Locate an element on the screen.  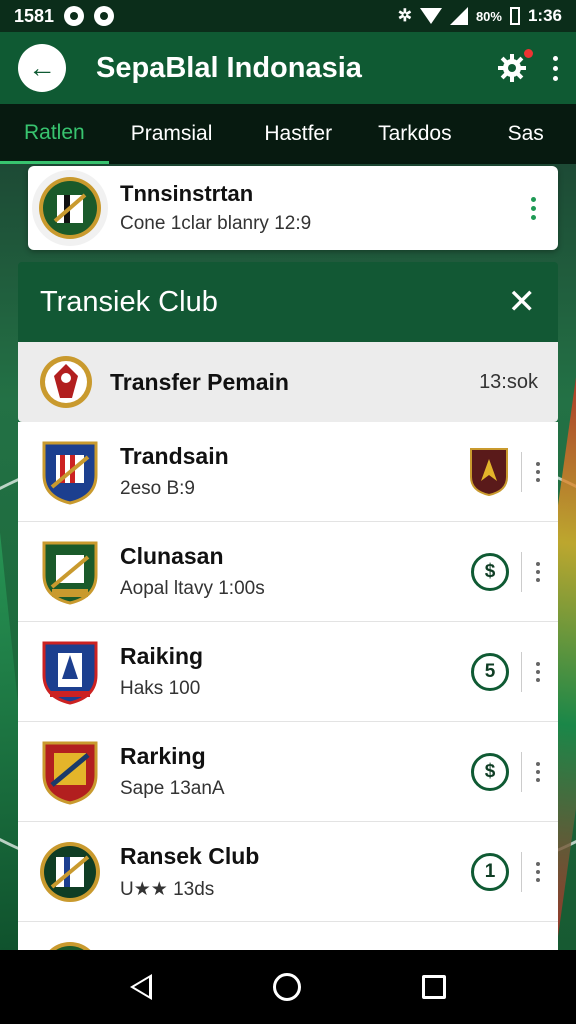
club-name: Trandsain is located at coordinates (174, 456).